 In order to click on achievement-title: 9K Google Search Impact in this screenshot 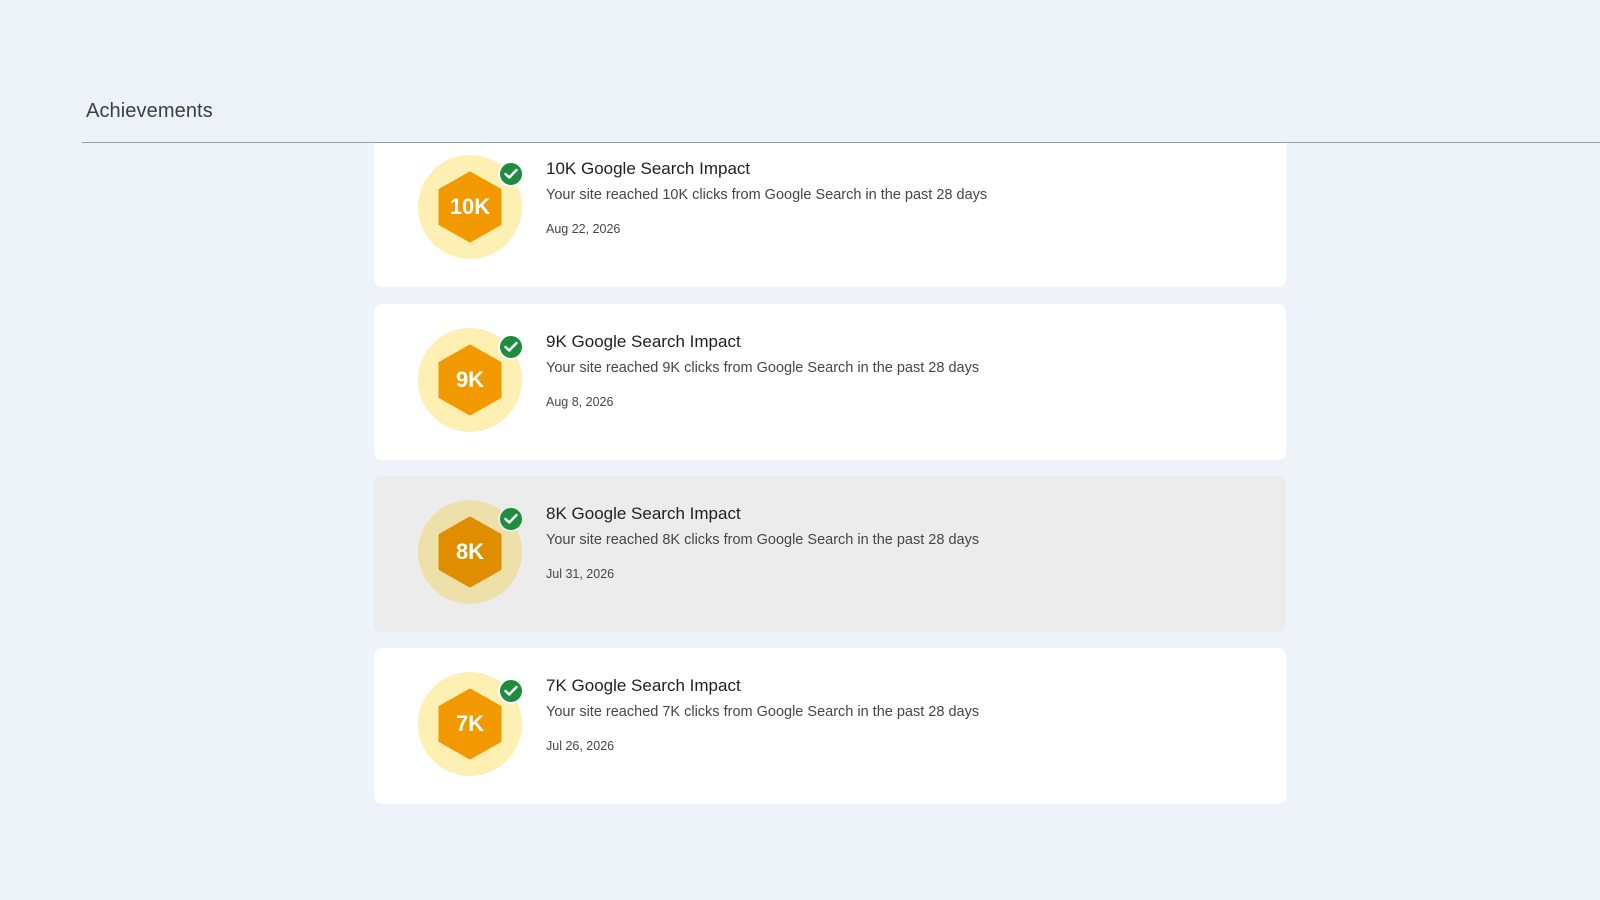, I will do `click(643, 341)`.